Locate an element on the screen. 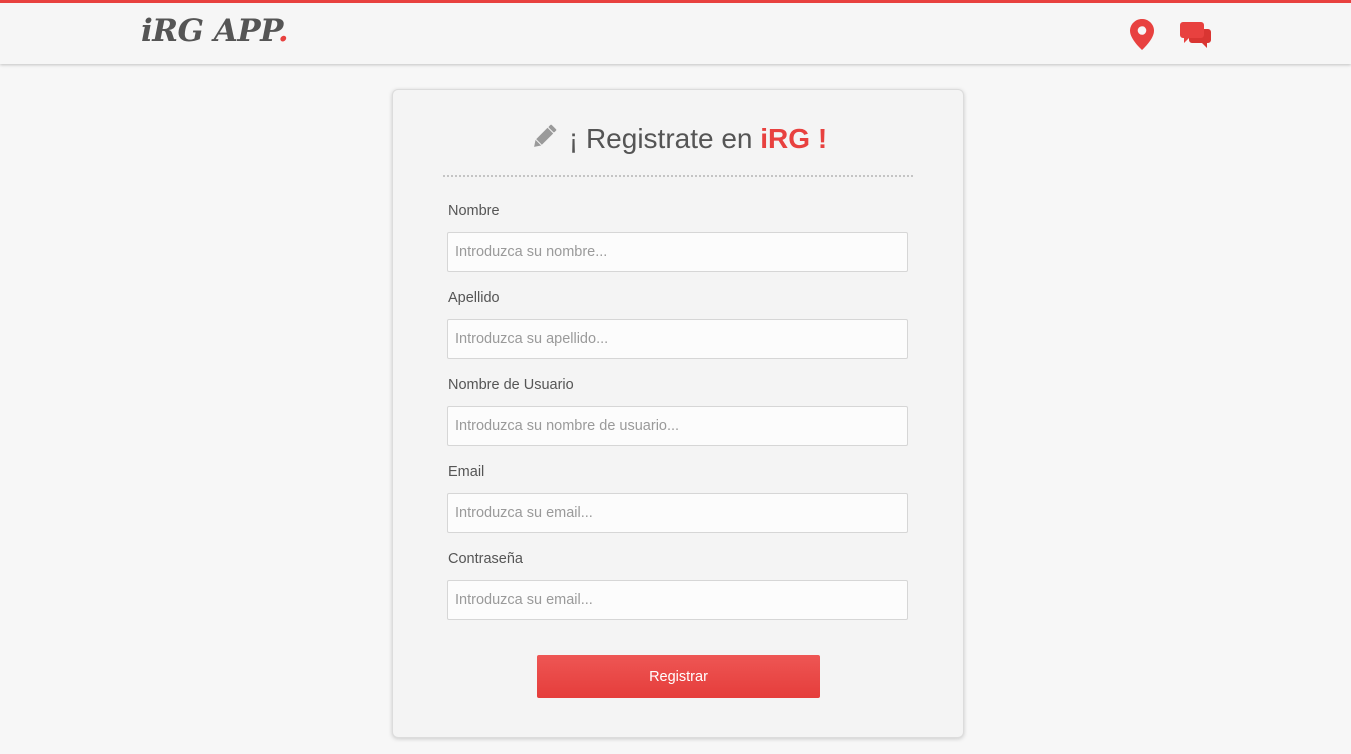  app-logo: iRG APP. is located at coordinates (215, 31).